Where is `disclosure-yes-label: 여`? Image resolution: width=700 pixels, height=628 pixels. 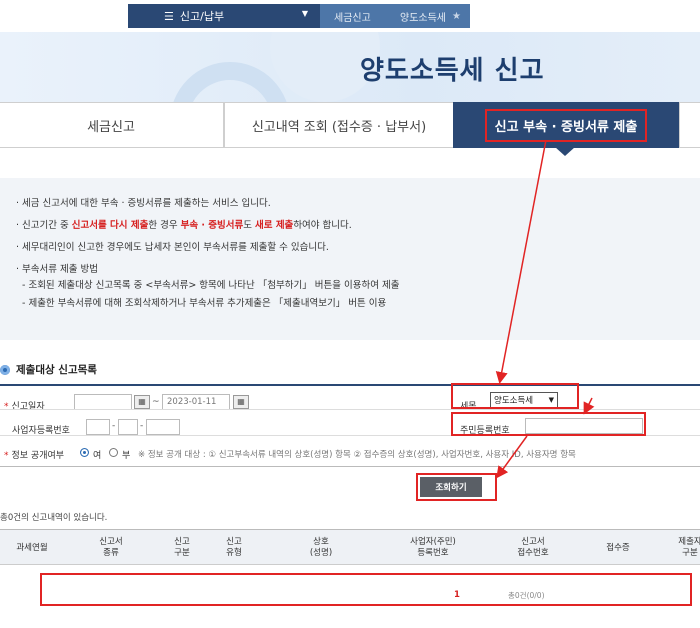 disclosure-yes-label: 여 is located at coordinates (97, 456).